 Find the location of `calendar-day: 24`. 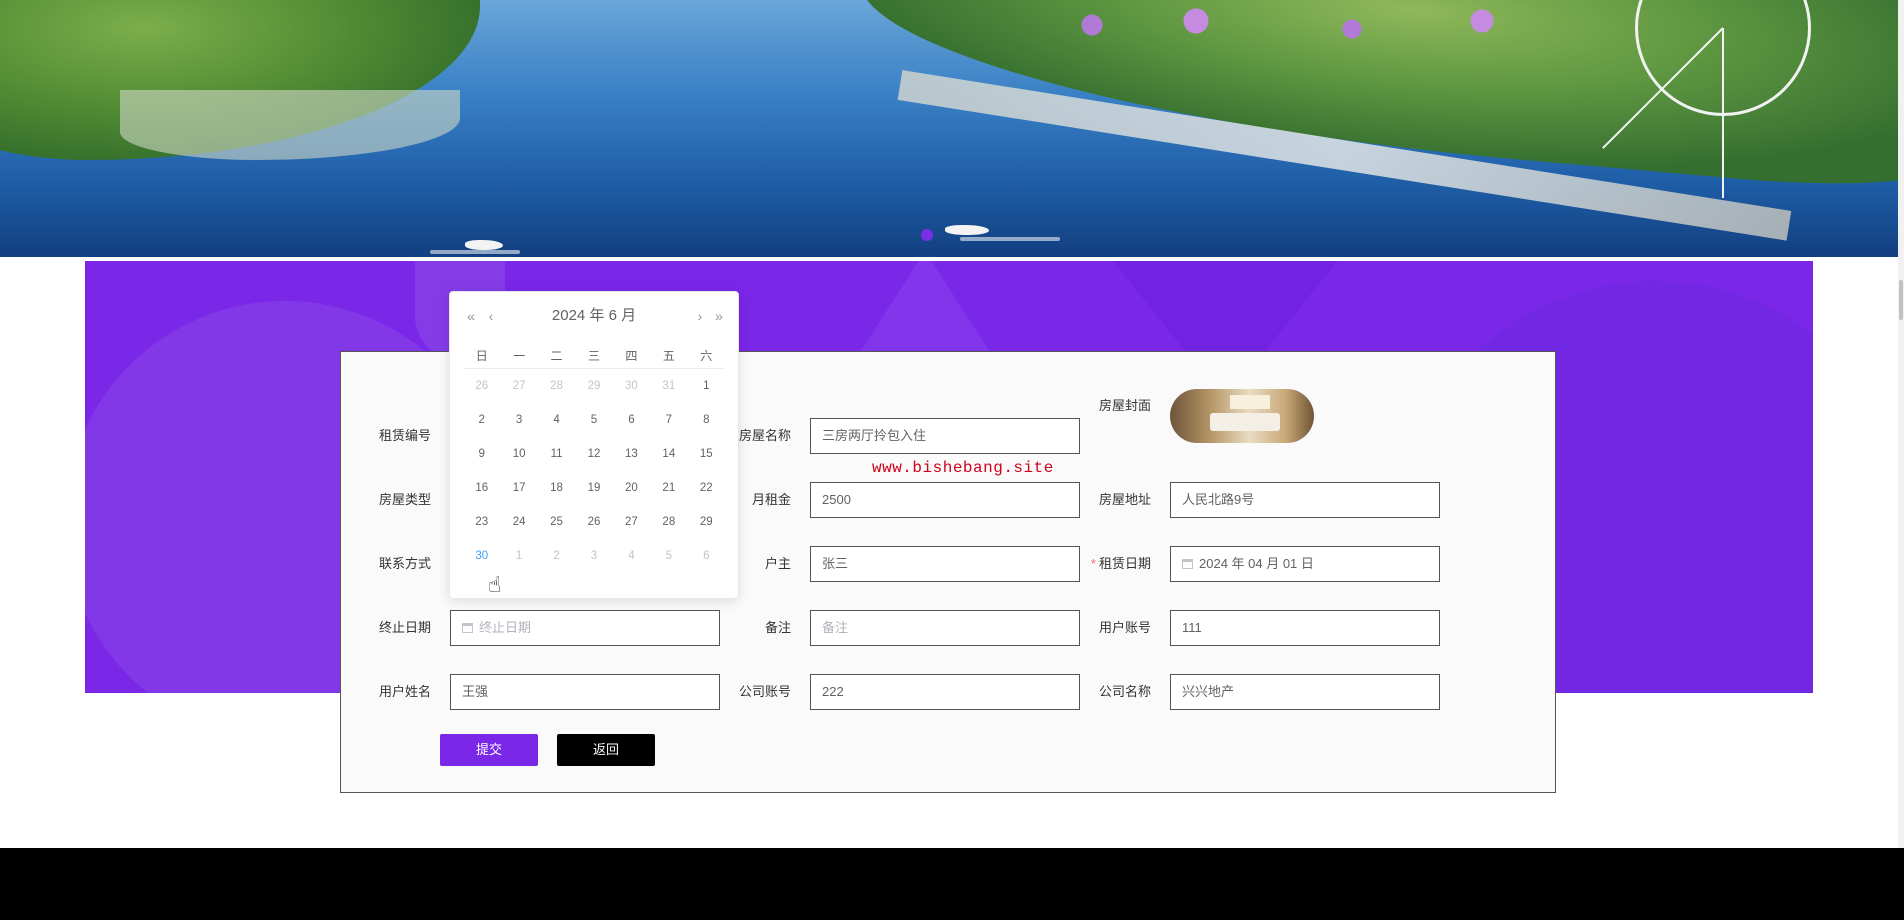

calendar-day: 24 is located at coordinates (518, 522).